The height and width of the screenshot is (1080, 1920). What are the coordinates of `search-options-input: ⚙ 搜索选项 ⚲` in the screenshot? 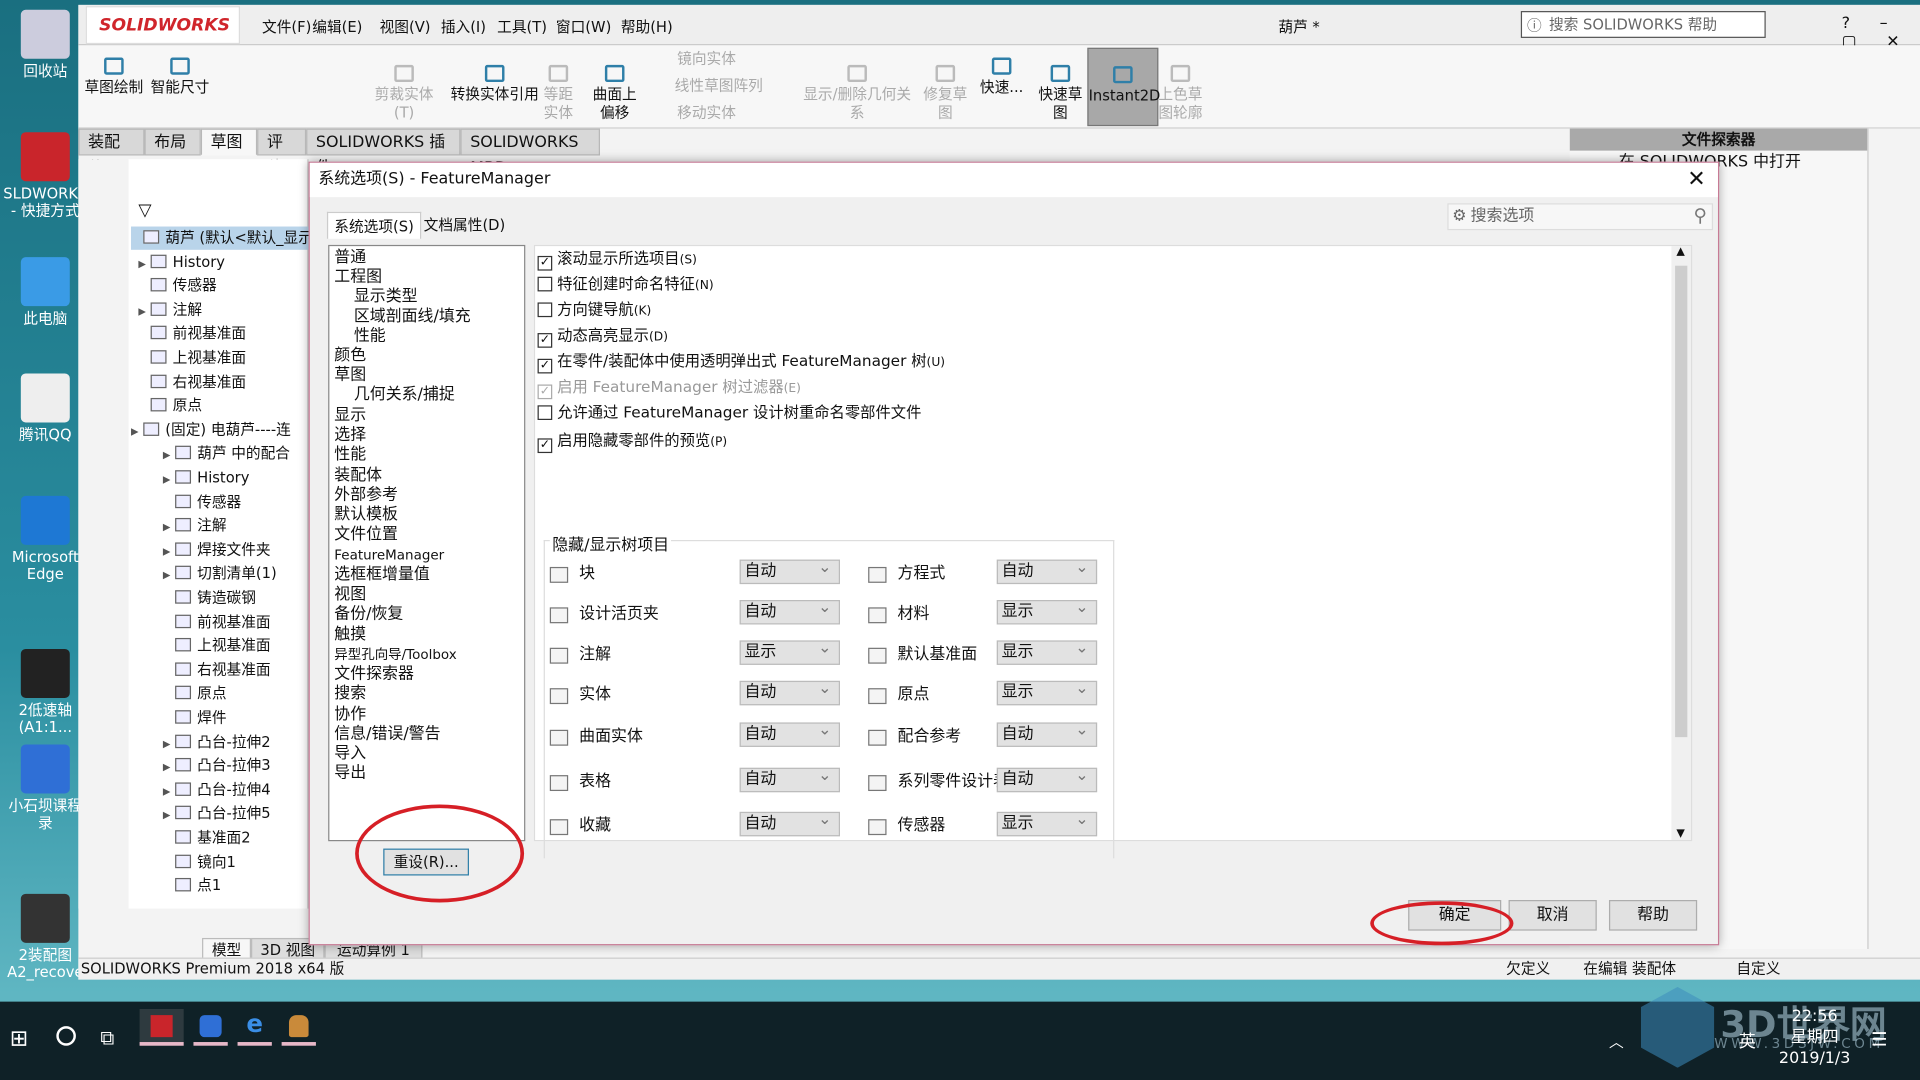 It's located at (1580, 217).